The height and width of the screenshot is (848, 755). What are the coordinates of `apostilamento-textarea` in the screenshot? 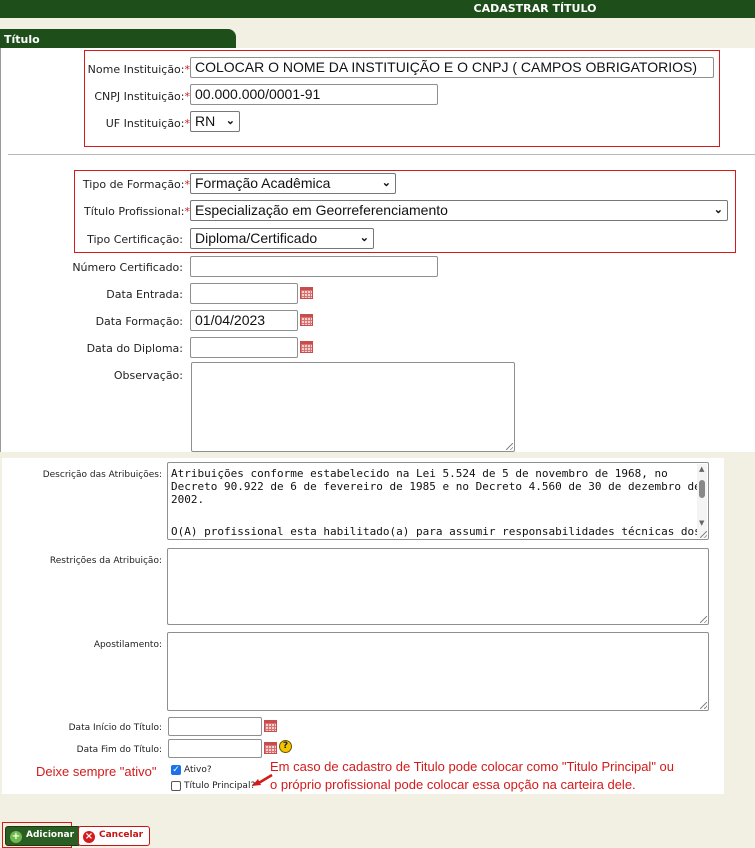 It's located at (438, 671).